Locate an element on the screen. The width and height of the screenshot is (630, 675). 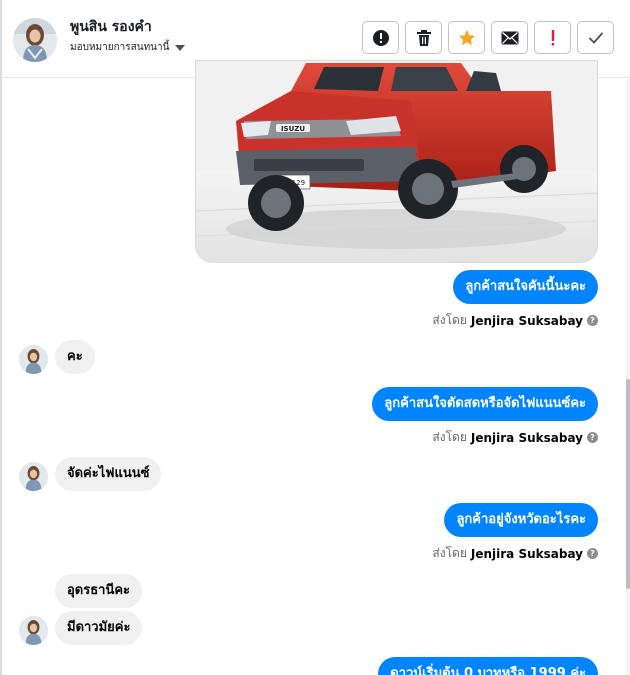
left-border is located at coordinates (1, 337).